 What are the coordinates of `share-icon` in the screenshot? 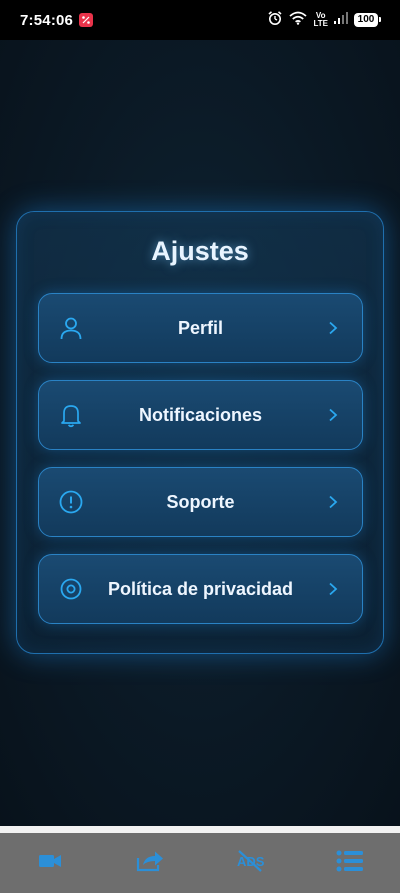 It's located at (150, 863).